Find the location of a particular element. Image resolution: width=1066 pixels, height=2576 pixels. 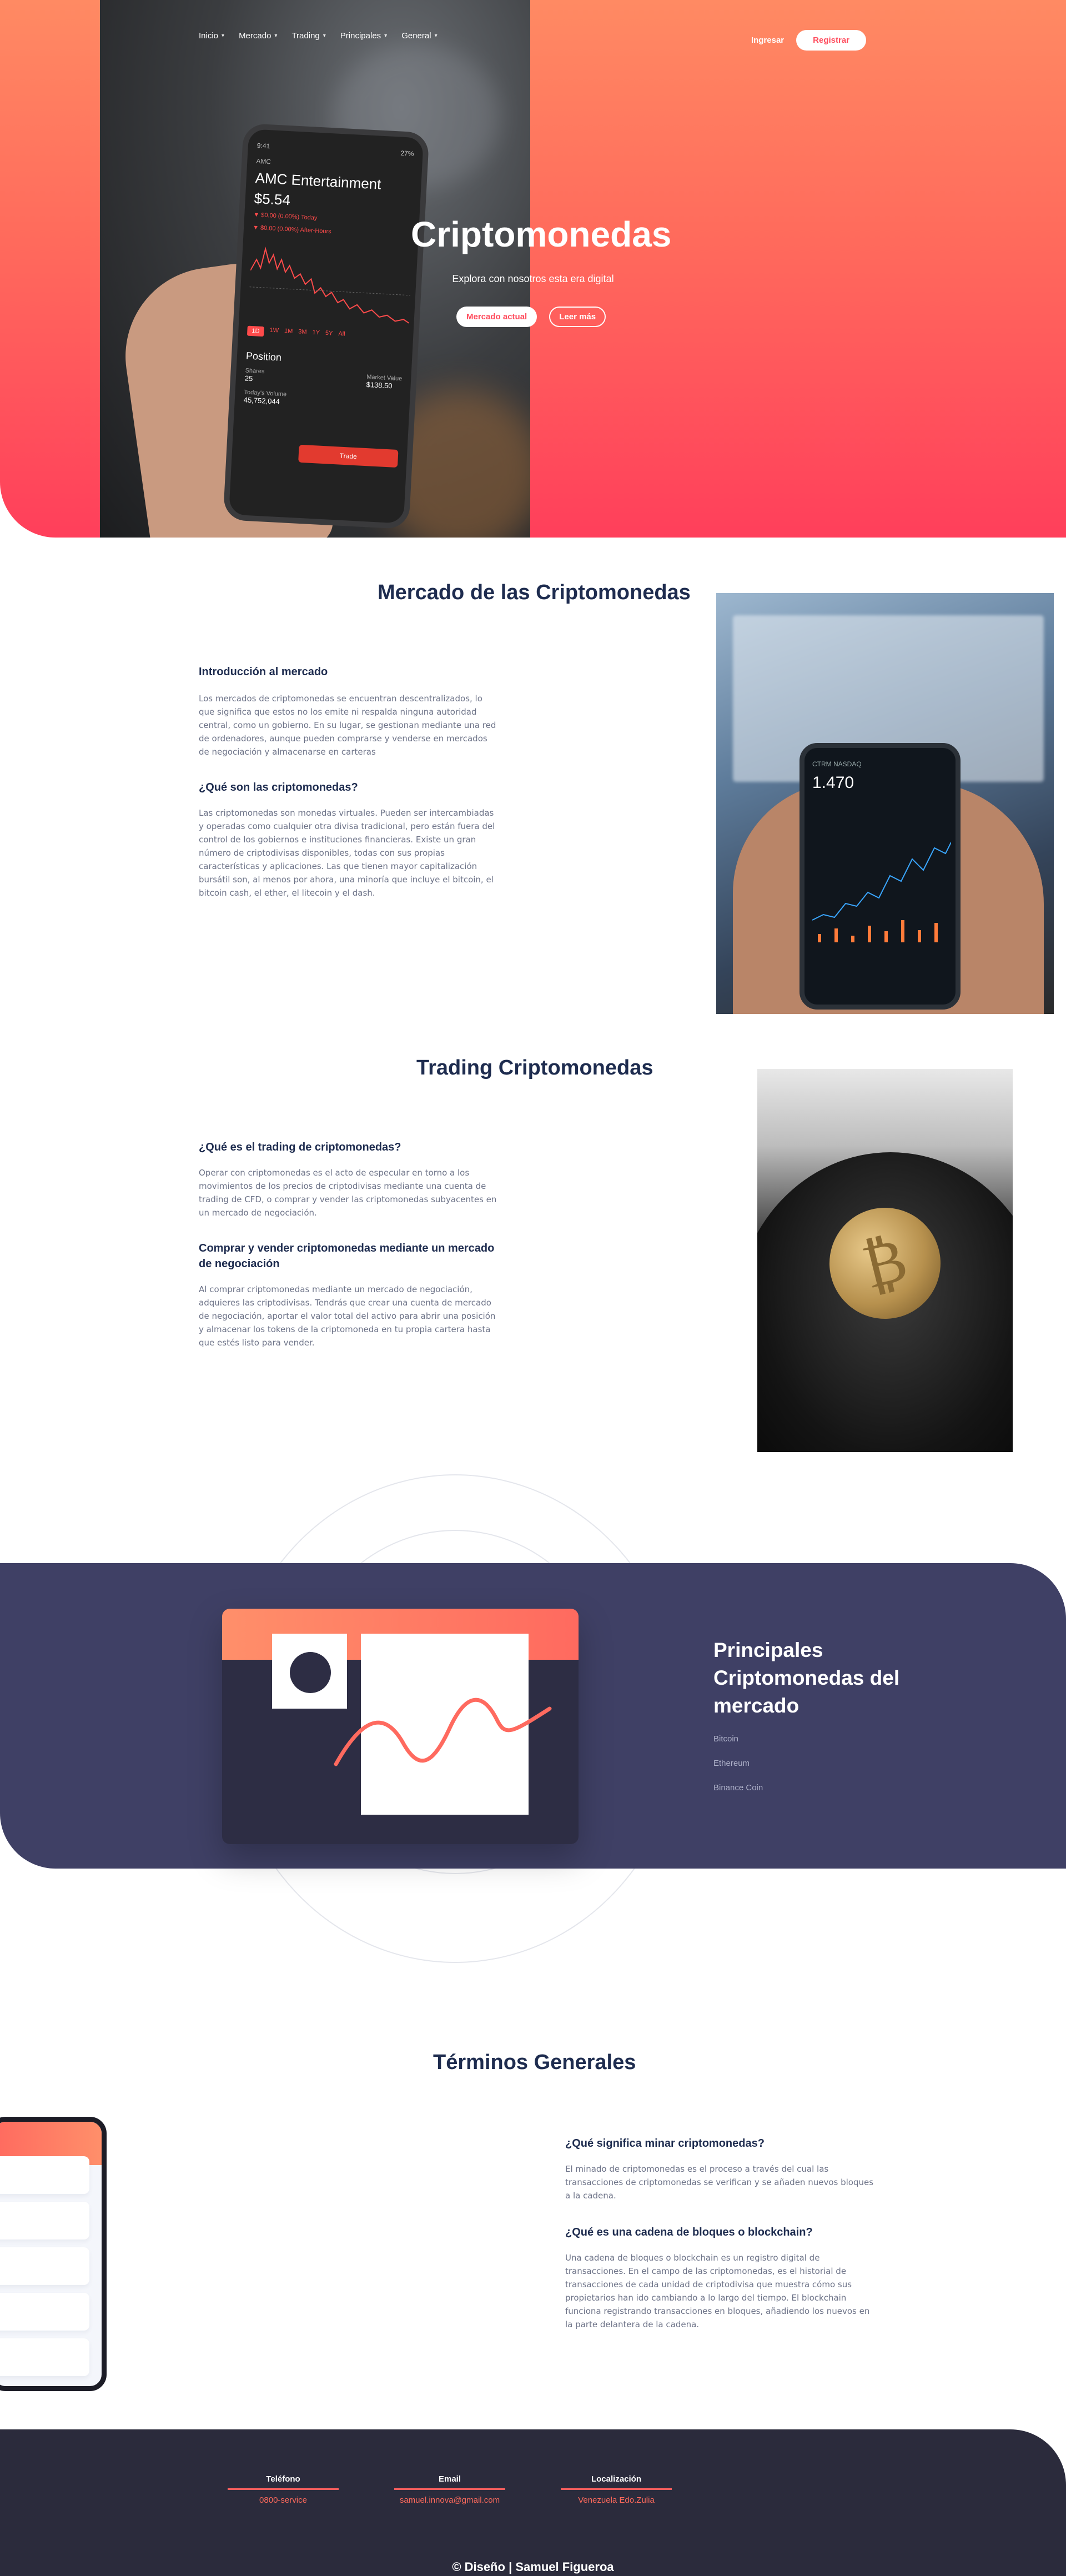

intro-heading: Introducción al mercado is located at coordinates (263, 672).